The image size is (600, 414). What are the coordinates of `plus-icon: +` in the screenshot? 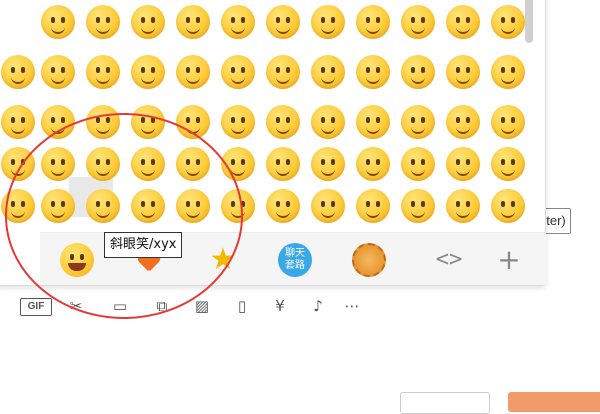 It's located at (509, 259).